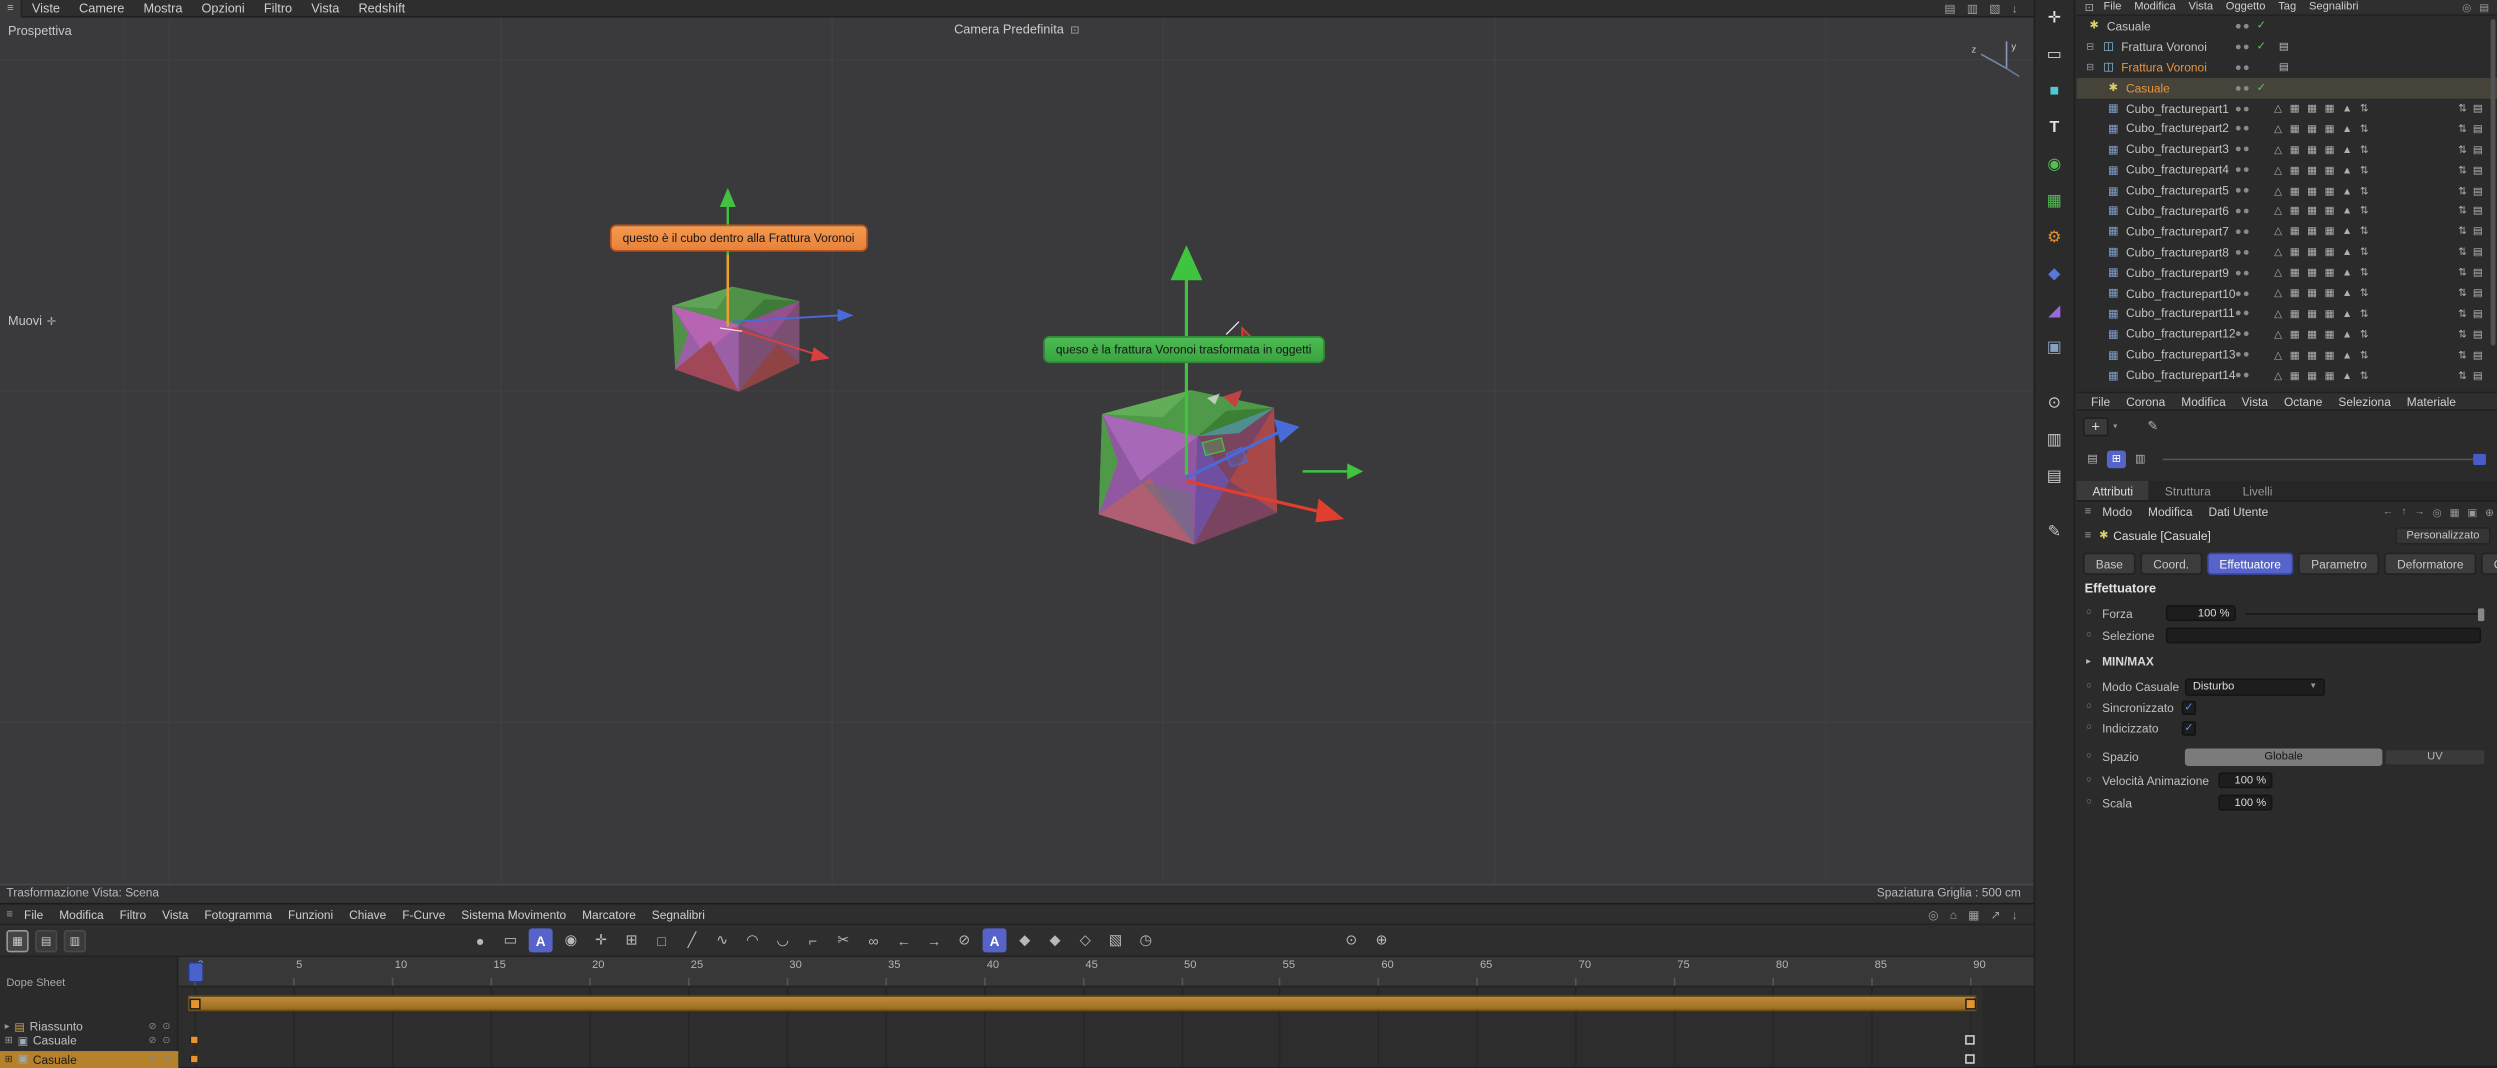 Image resolution: width=2497 pixels, height=1068 pixels. What do you see at coordinates (55, 1041) in the screenshot?
I see `track-name: Casuale` at bounding box center [55, 1041].